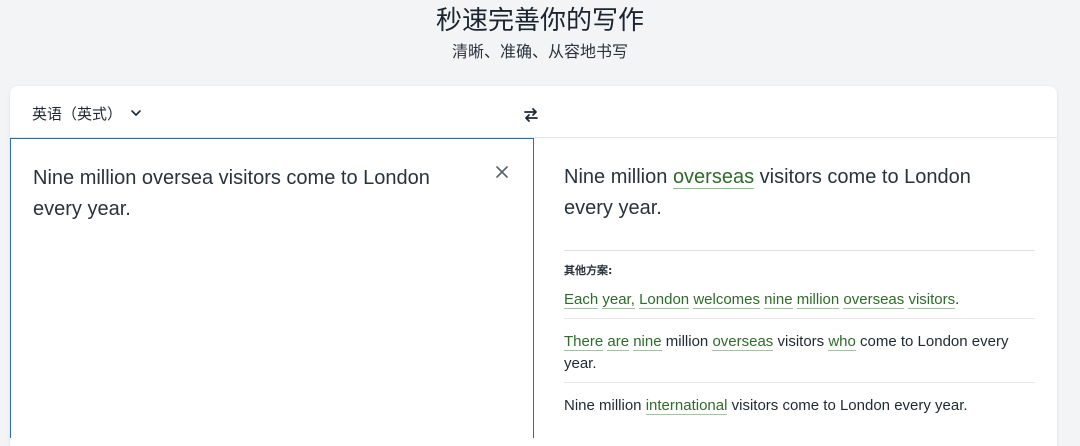  What do you see at coordinates (818, 300) in the screenshot?
I see `suggested-word: million` at bounding box center [818, 300].